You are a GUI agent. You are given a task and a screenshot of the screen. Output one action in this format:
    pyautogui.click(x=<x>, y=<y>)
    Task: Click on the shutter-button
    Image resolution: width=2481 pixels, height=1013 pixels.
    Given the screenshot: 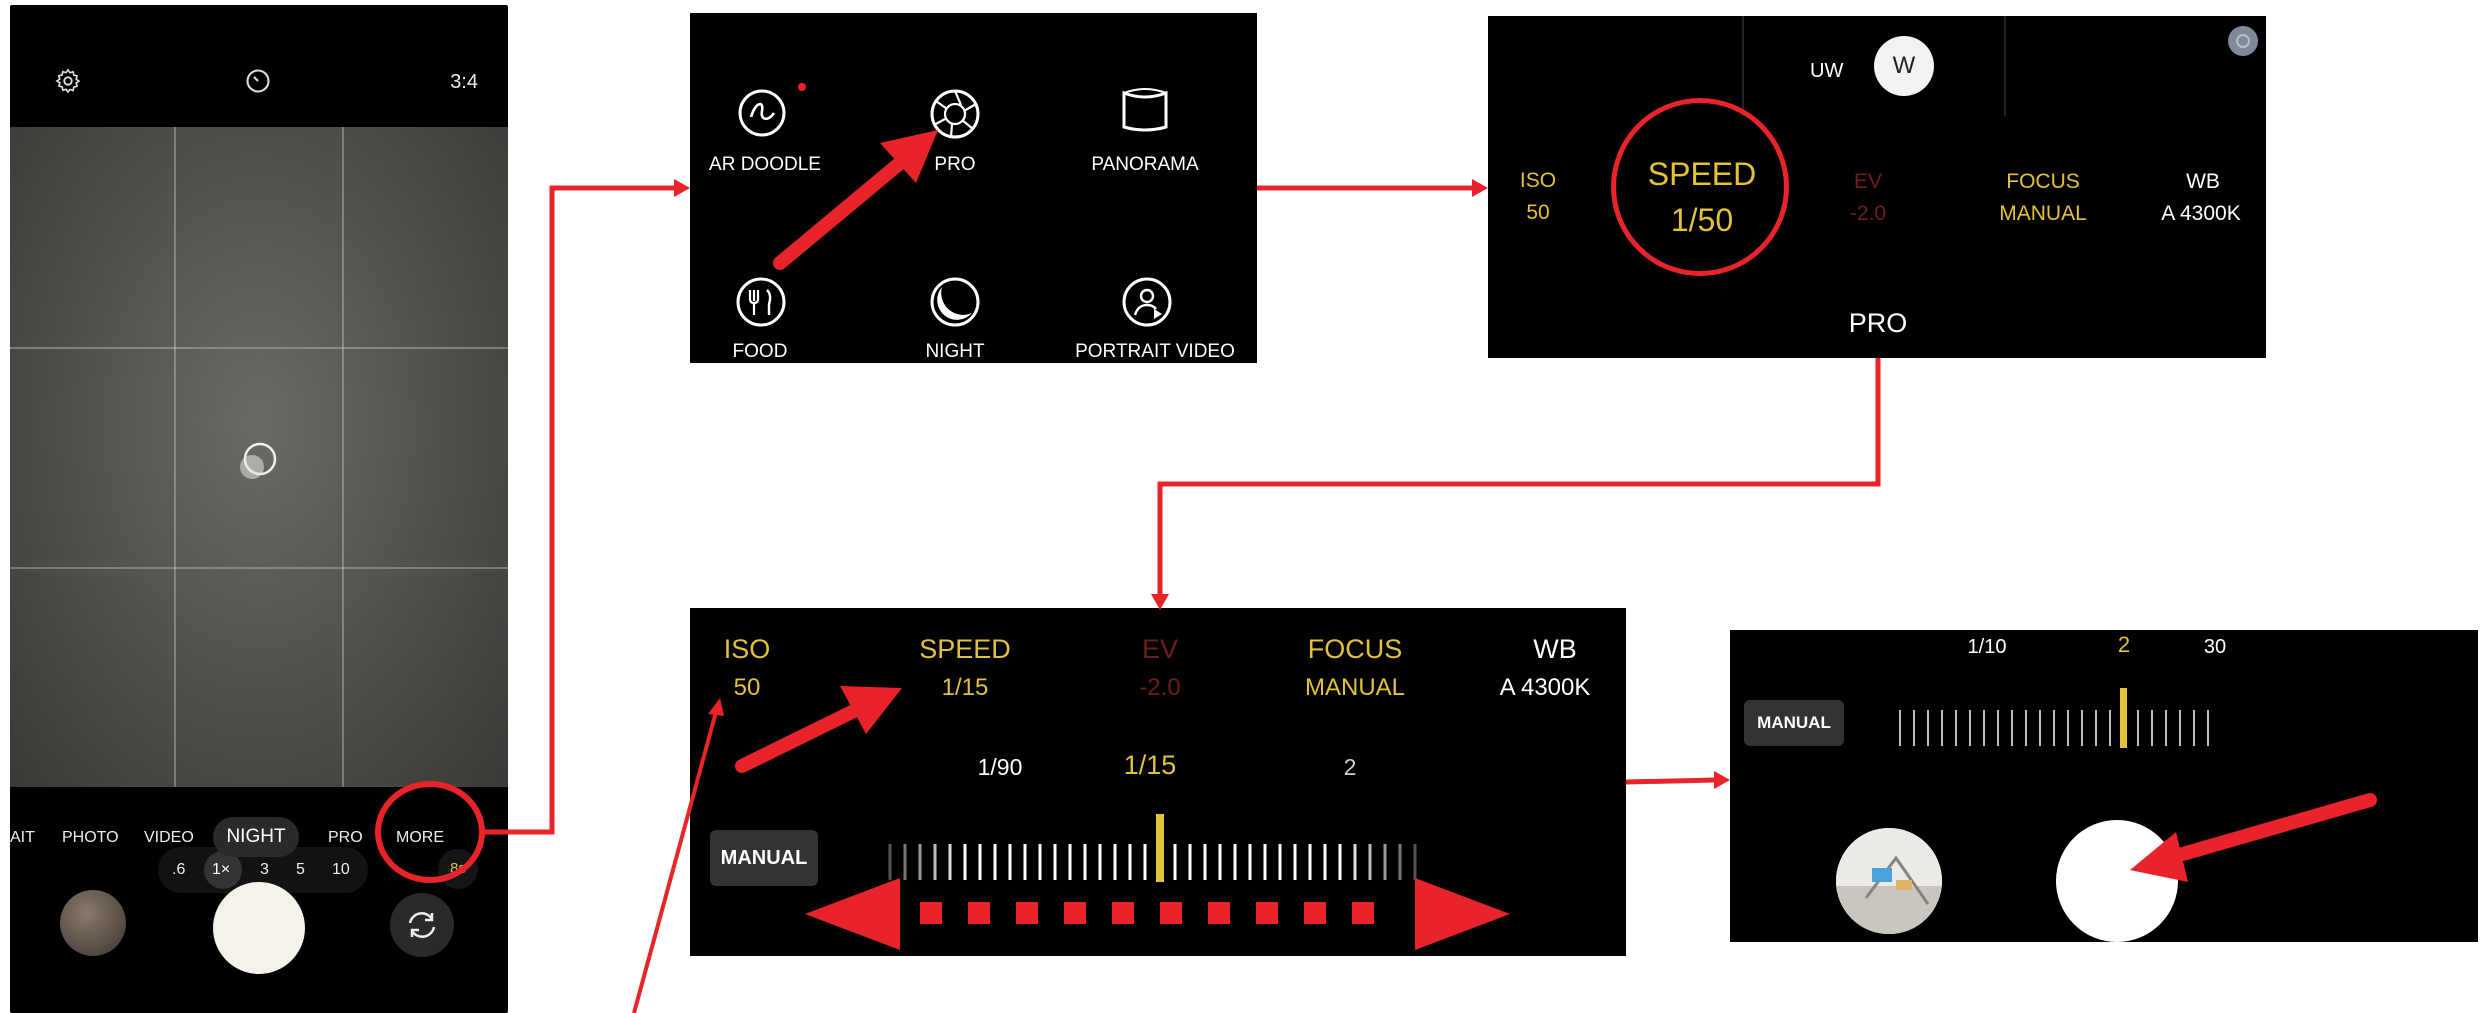 What is the action you would take?
    pyautogui.click(x=259, y=928)
    